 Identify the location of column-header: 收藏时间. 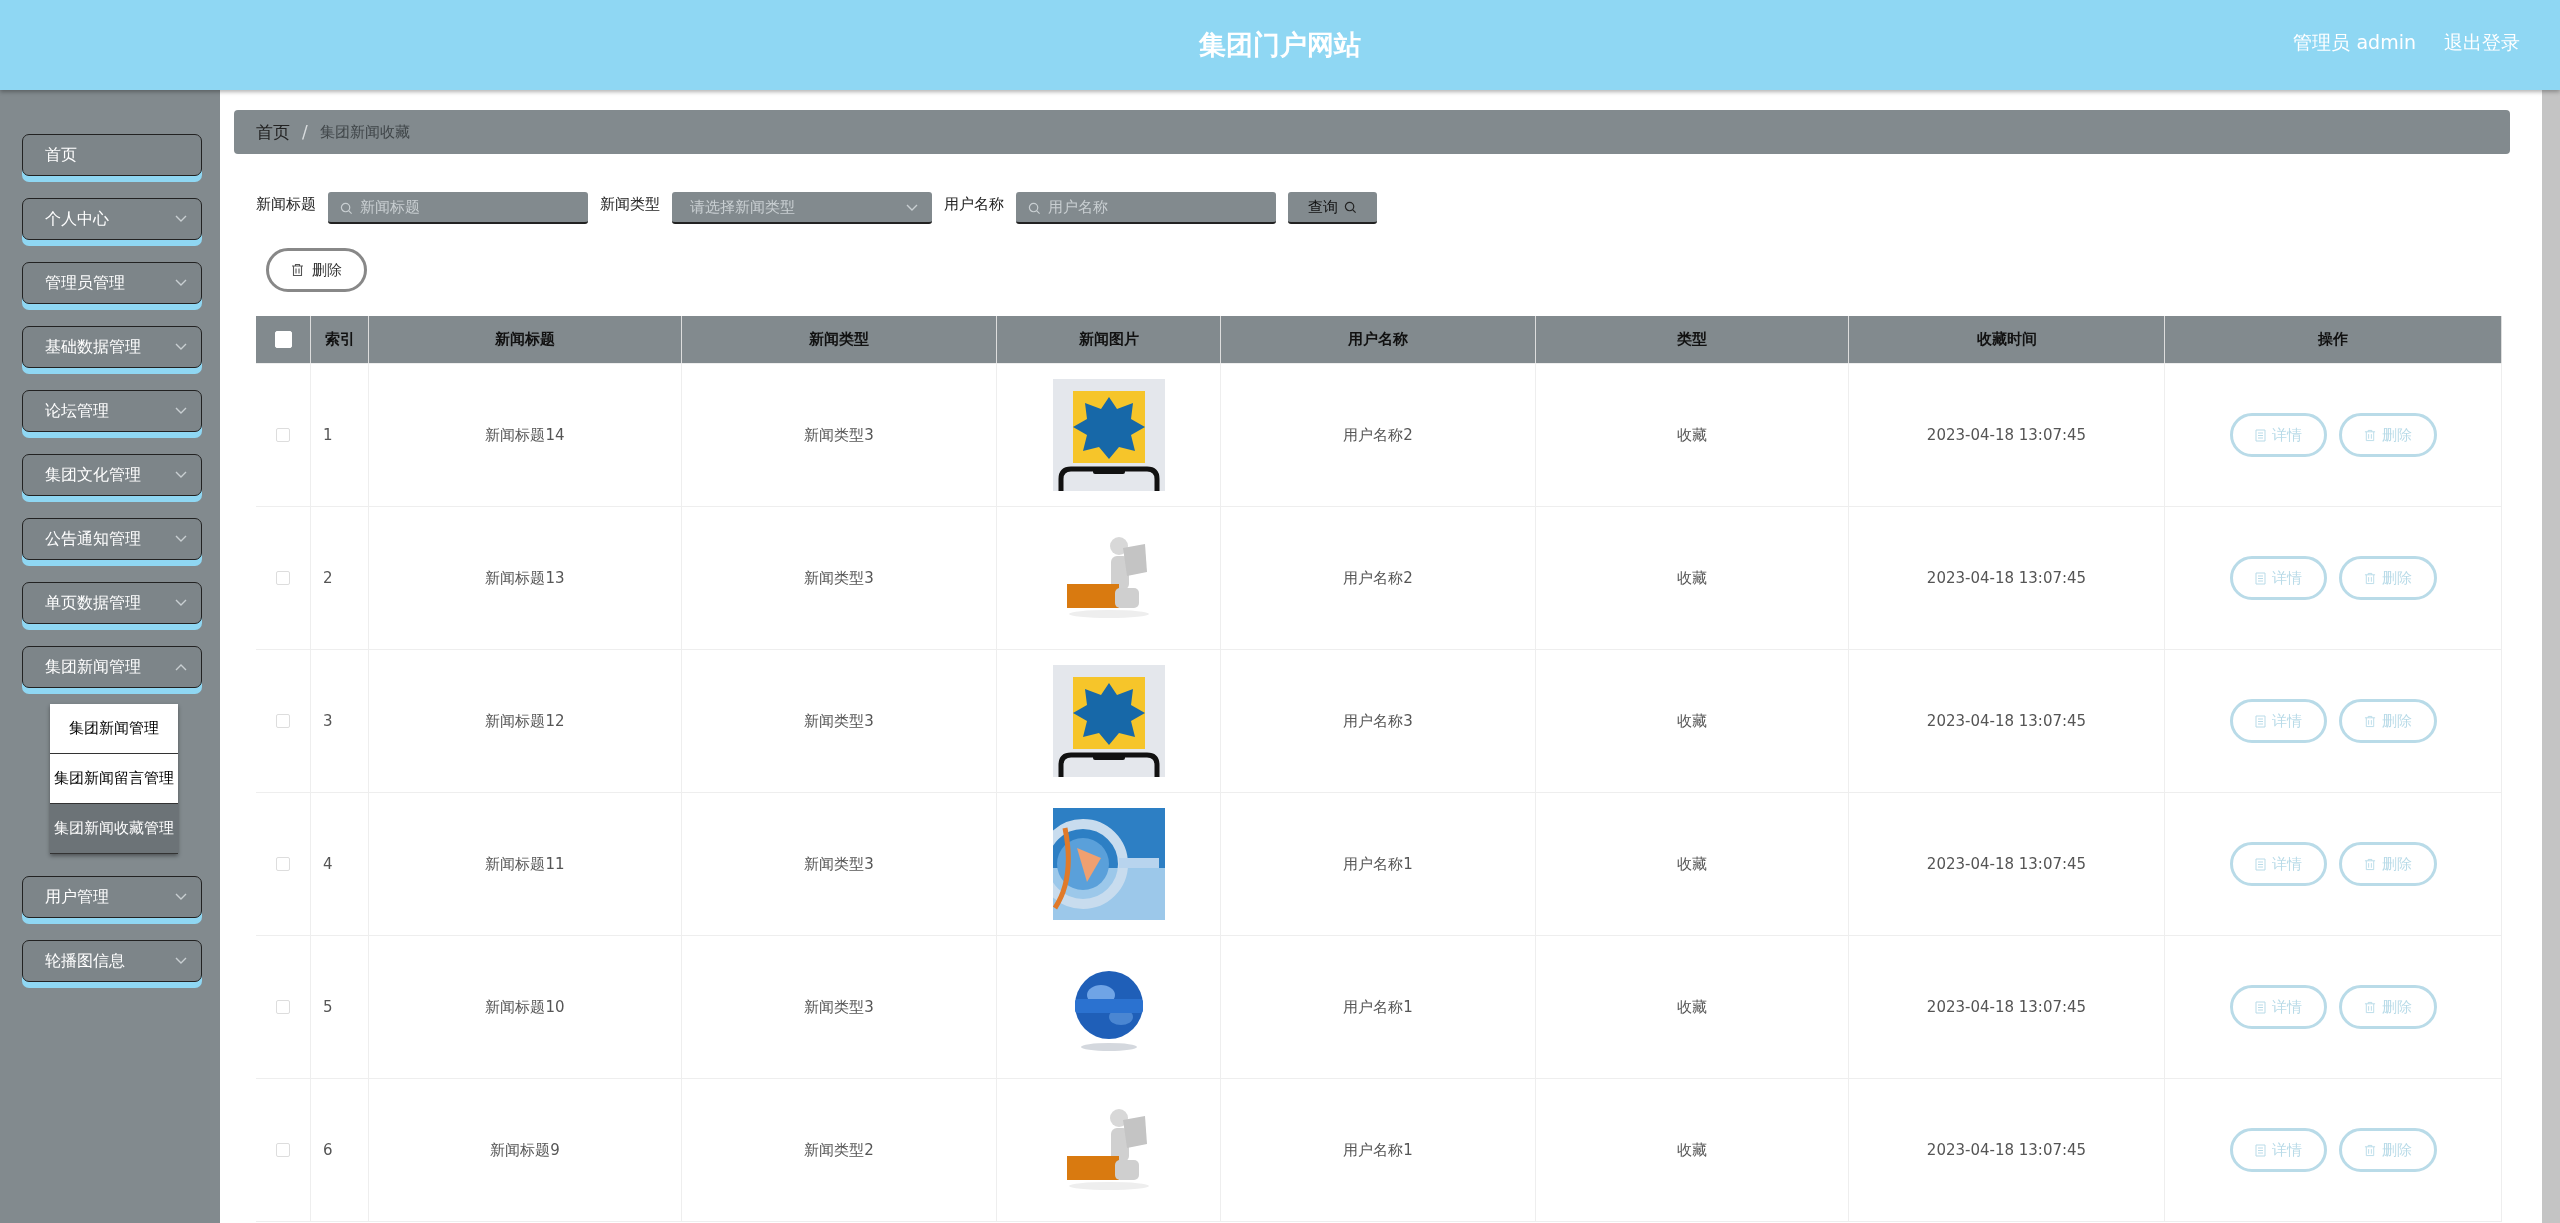
(2007, 339).